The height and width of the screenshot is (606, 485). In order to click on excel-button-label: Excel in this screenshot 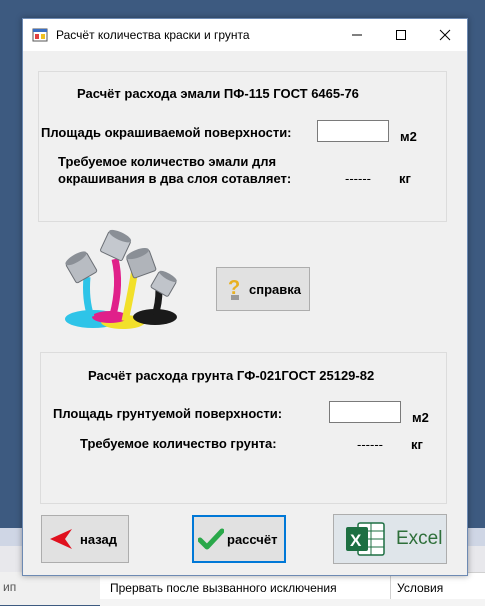, I will do `click(419, 538)`.